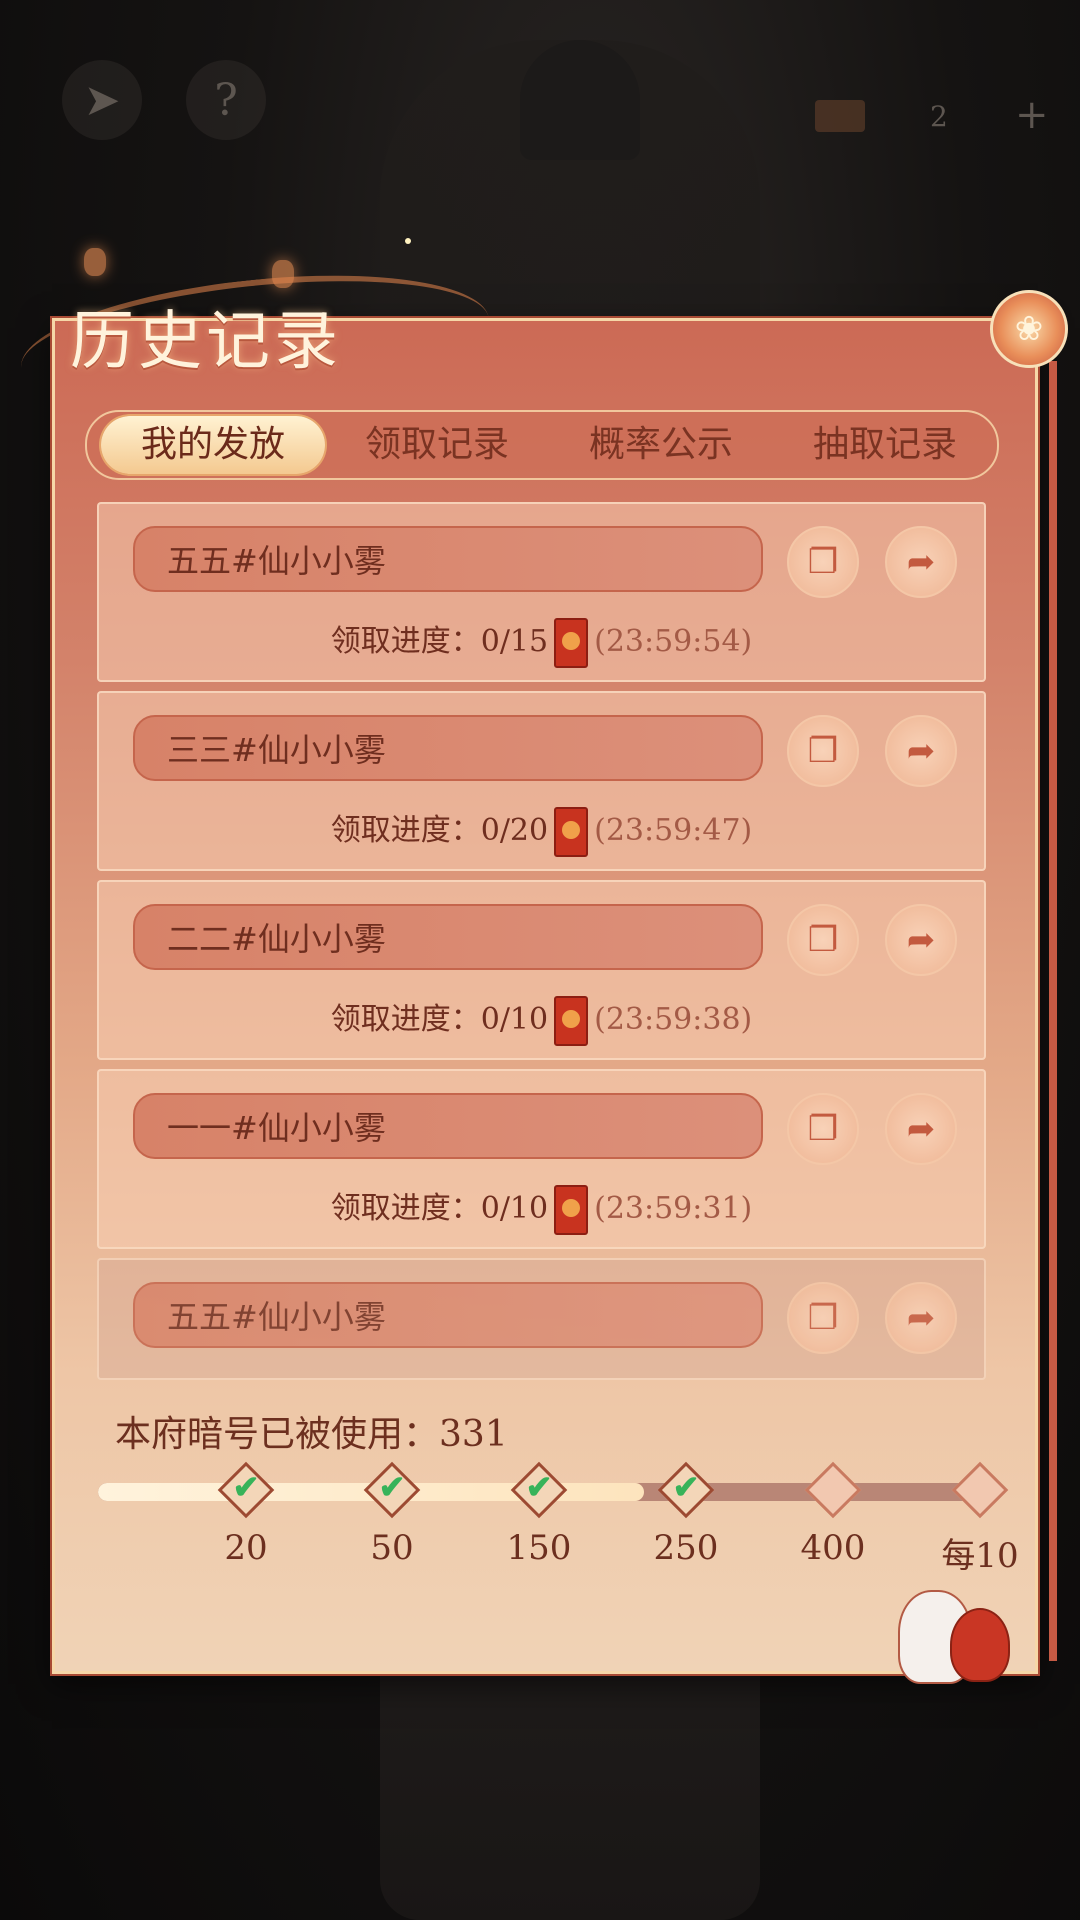 This screenshot has width=1080, height=1920. Describe the element at coordinates (673, 641) in the screenshot. I see `remaining-time: (23:59:54)` at that location.